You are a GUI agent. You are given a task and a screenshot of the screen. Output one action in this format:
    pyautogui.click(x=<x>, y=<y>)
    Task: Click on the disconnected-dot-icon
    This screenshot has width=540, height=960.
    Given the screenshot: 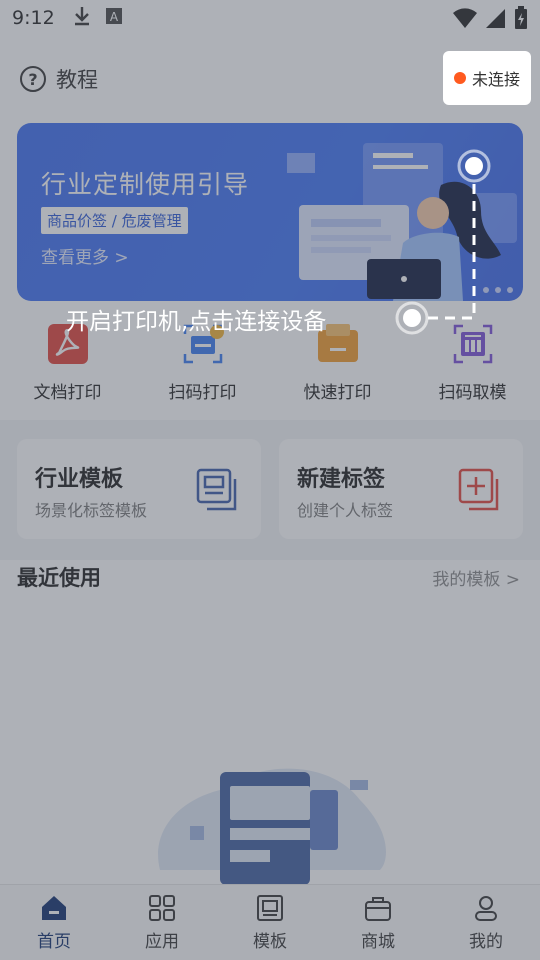 What is the action you would take?
    pyautogui.click(x=459, y=78)
    